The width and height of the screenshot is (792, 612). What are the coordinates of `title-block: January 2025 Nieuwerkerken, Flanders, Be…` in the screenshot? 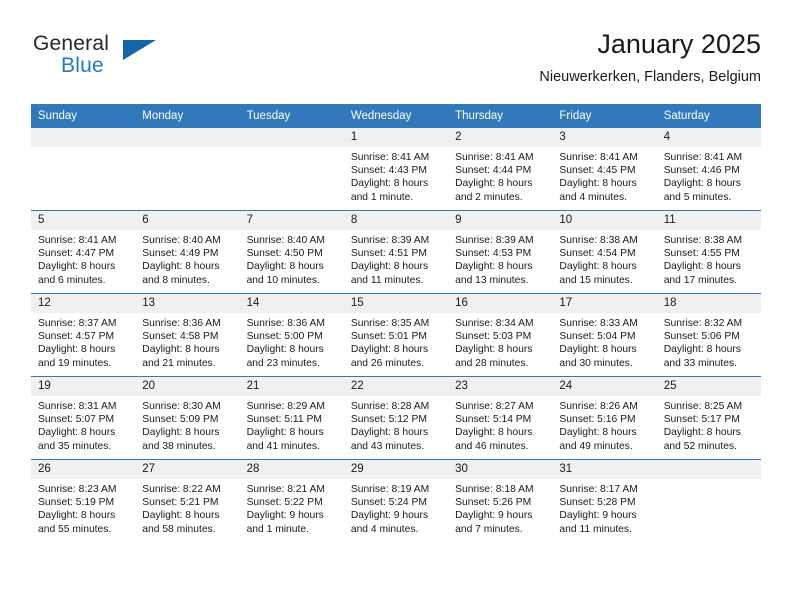 It's located at (650, 57).